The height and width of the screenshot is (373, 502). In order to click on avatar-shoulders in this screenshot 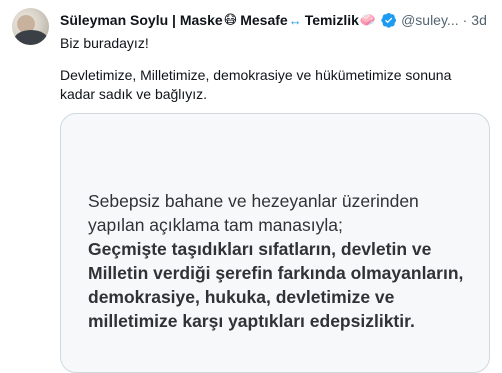, I will do `click(31, 37)`.